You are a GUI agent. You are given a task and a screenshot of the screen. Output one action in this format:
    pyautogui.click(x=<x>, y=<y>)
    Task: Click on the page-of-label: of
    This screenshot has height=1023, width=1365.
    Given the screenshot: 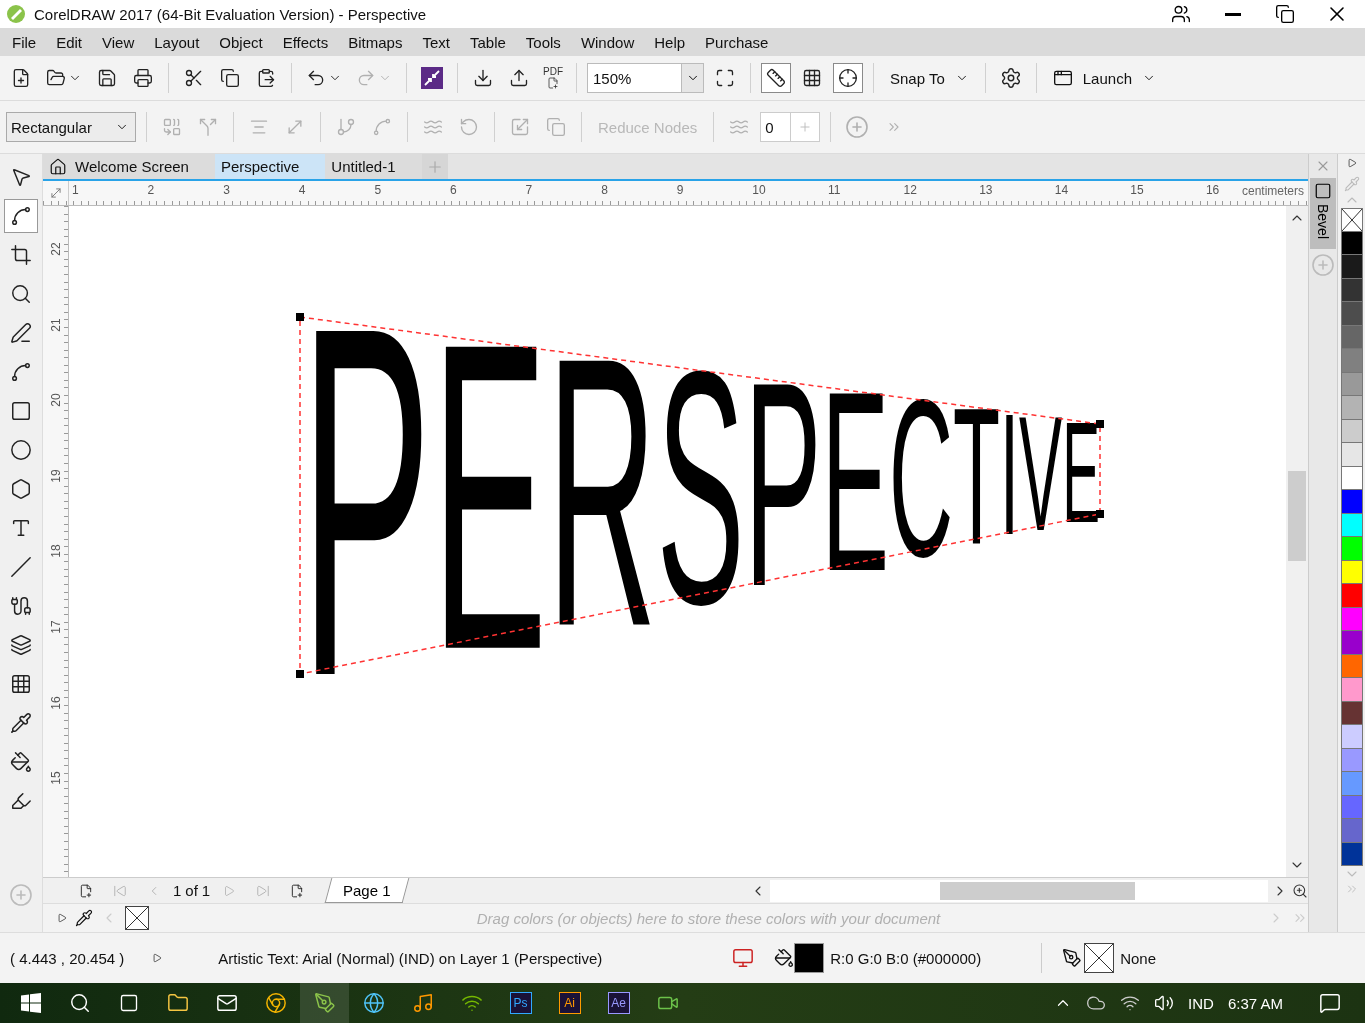 What is the action you would take?
    pyautogui.click(x=191, y=890)
    